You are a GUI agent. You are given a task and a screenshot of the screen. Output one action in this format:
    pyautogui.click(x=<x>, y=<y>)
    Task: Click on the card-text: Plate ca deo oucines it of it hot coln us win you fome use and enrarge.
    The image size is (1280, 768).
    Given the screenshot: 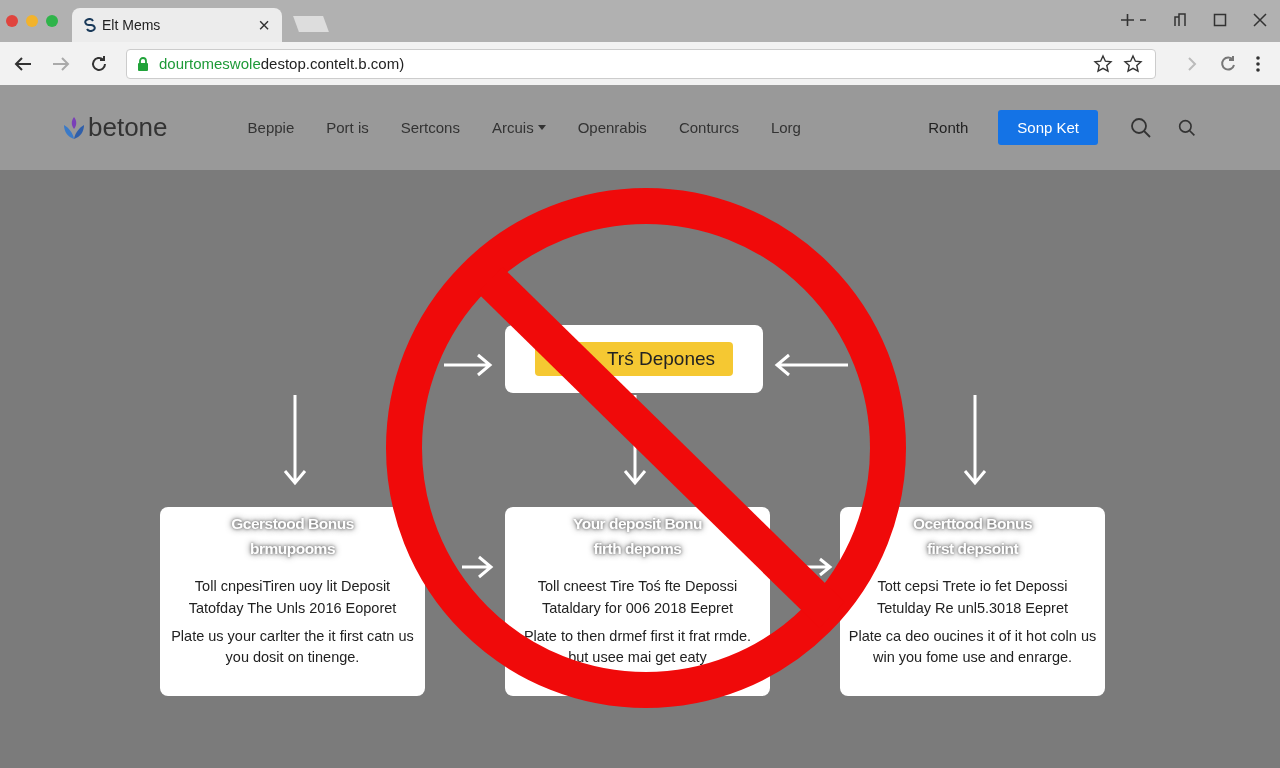 What is the action you would take?
    pyautogui.click(x=972, y=647)
    